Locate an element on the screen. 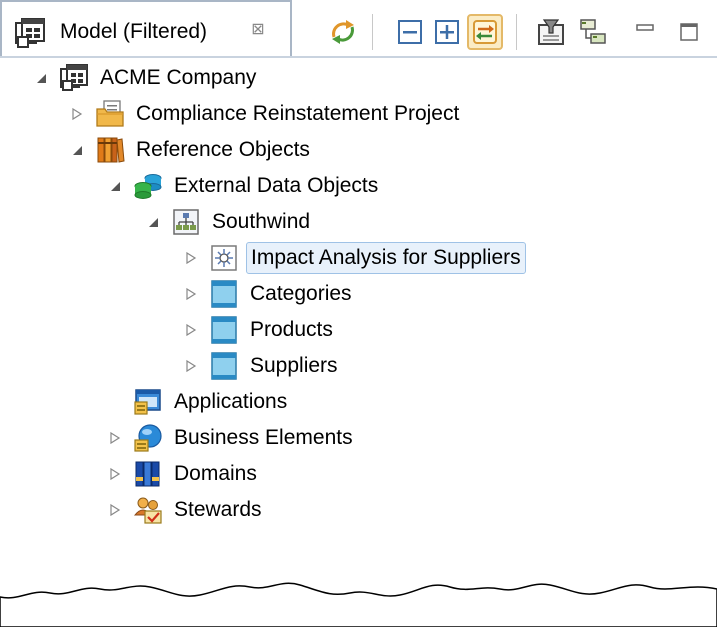  tree-node-compliance-reinstatement-project: Compliance Reinstatement Project is located at coordinates (264, 114).